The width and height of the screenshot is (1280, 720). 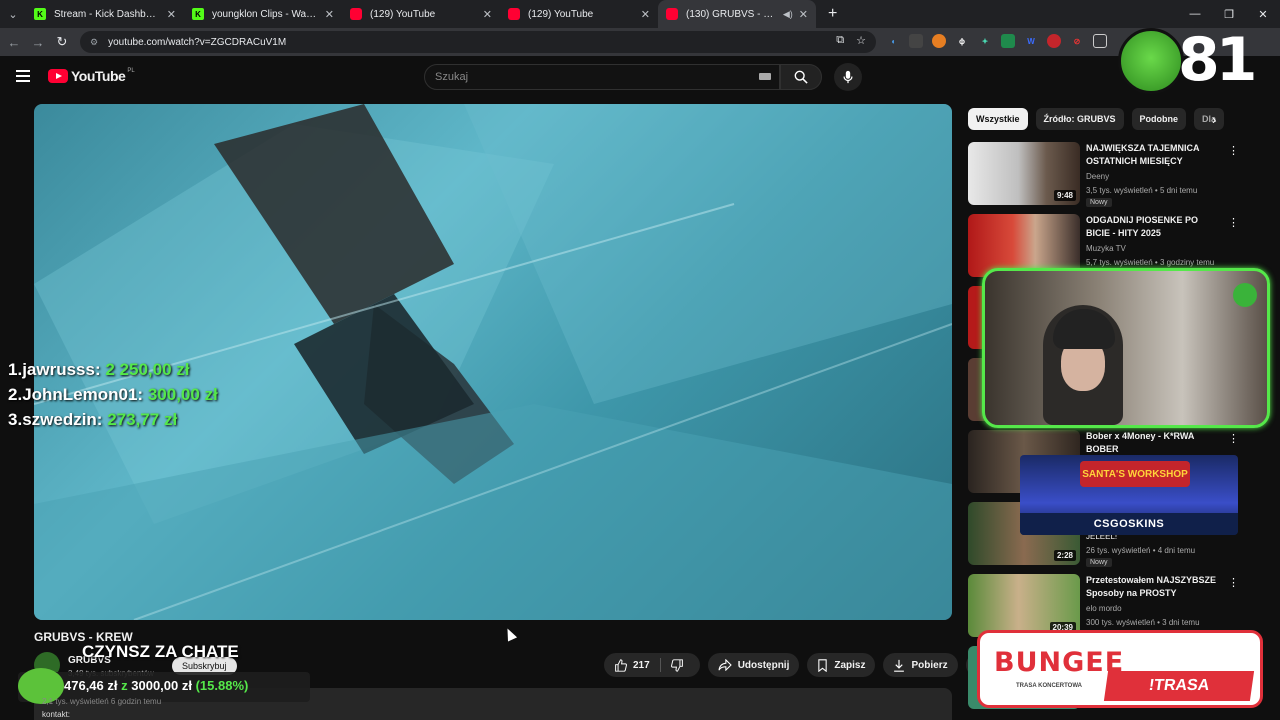 I want to click on browser-tab-2: (129) YouTube ✕, so click(x=421, y=14).